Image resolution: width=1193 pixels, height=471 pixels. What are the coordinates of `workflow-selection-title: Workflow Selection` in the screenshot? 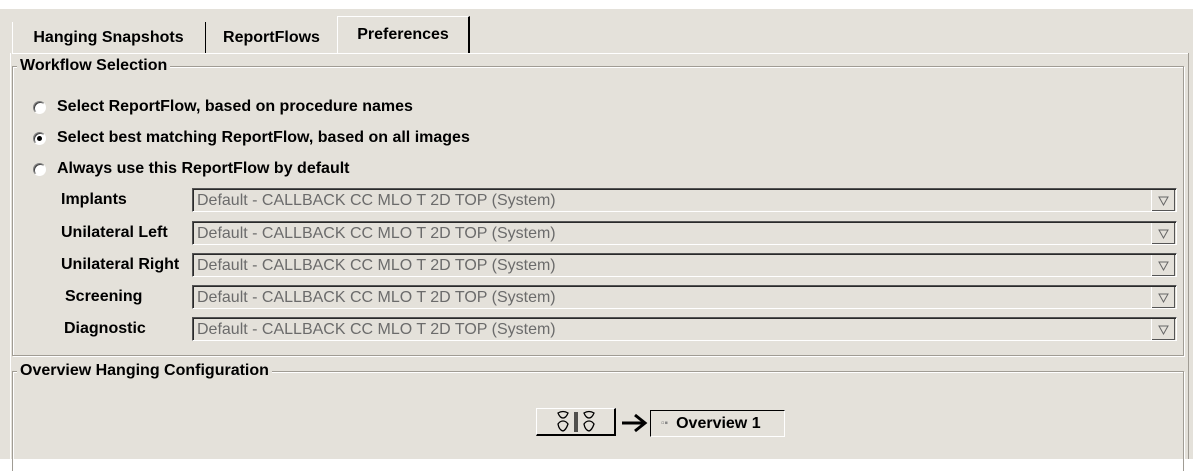 It's located at (94, 66).